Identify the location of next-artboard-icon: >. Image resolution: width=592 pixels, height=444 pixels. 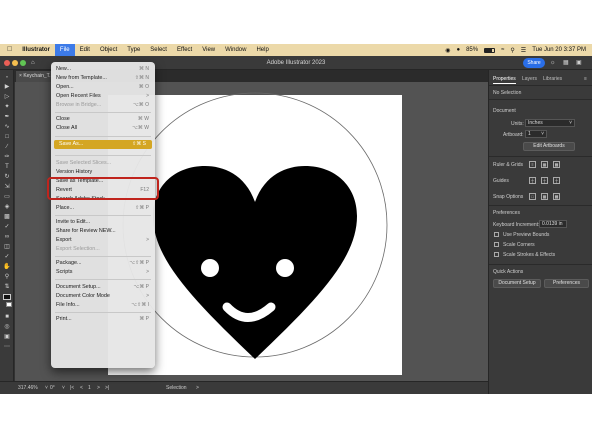
(98, 388).